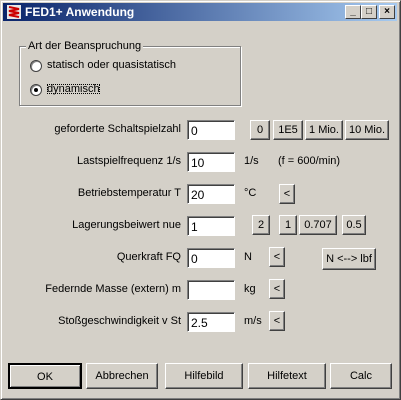 This screenshot has height=400, width=401. Describe the element at coordinates (36, 66) in the screenshot. I see `radio-static` at that location.